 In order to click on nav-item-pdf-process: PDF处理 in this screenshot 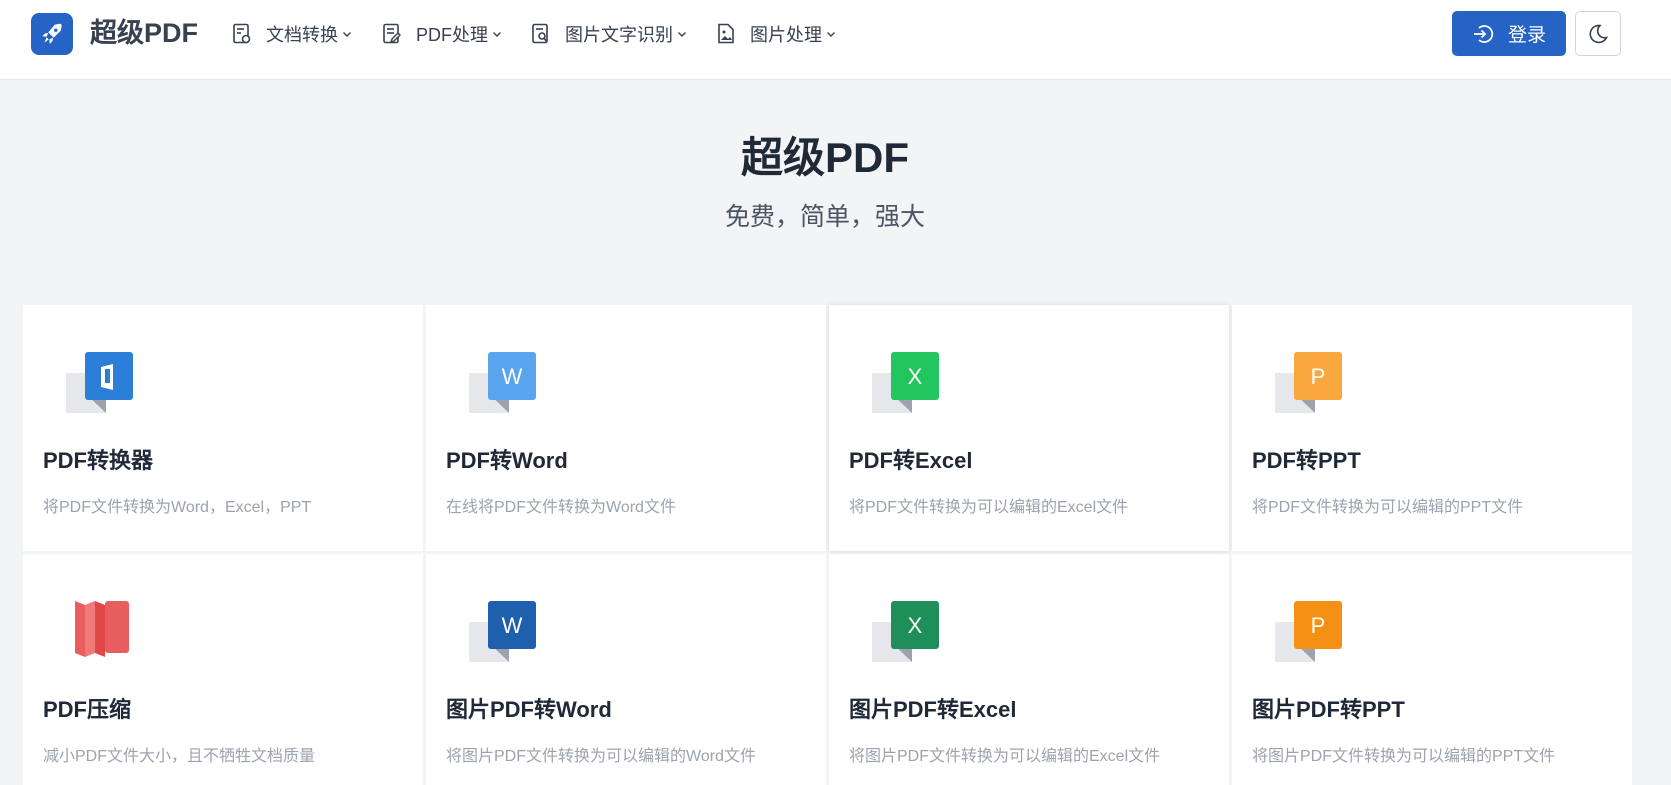, I will do `click(442, 34)`.